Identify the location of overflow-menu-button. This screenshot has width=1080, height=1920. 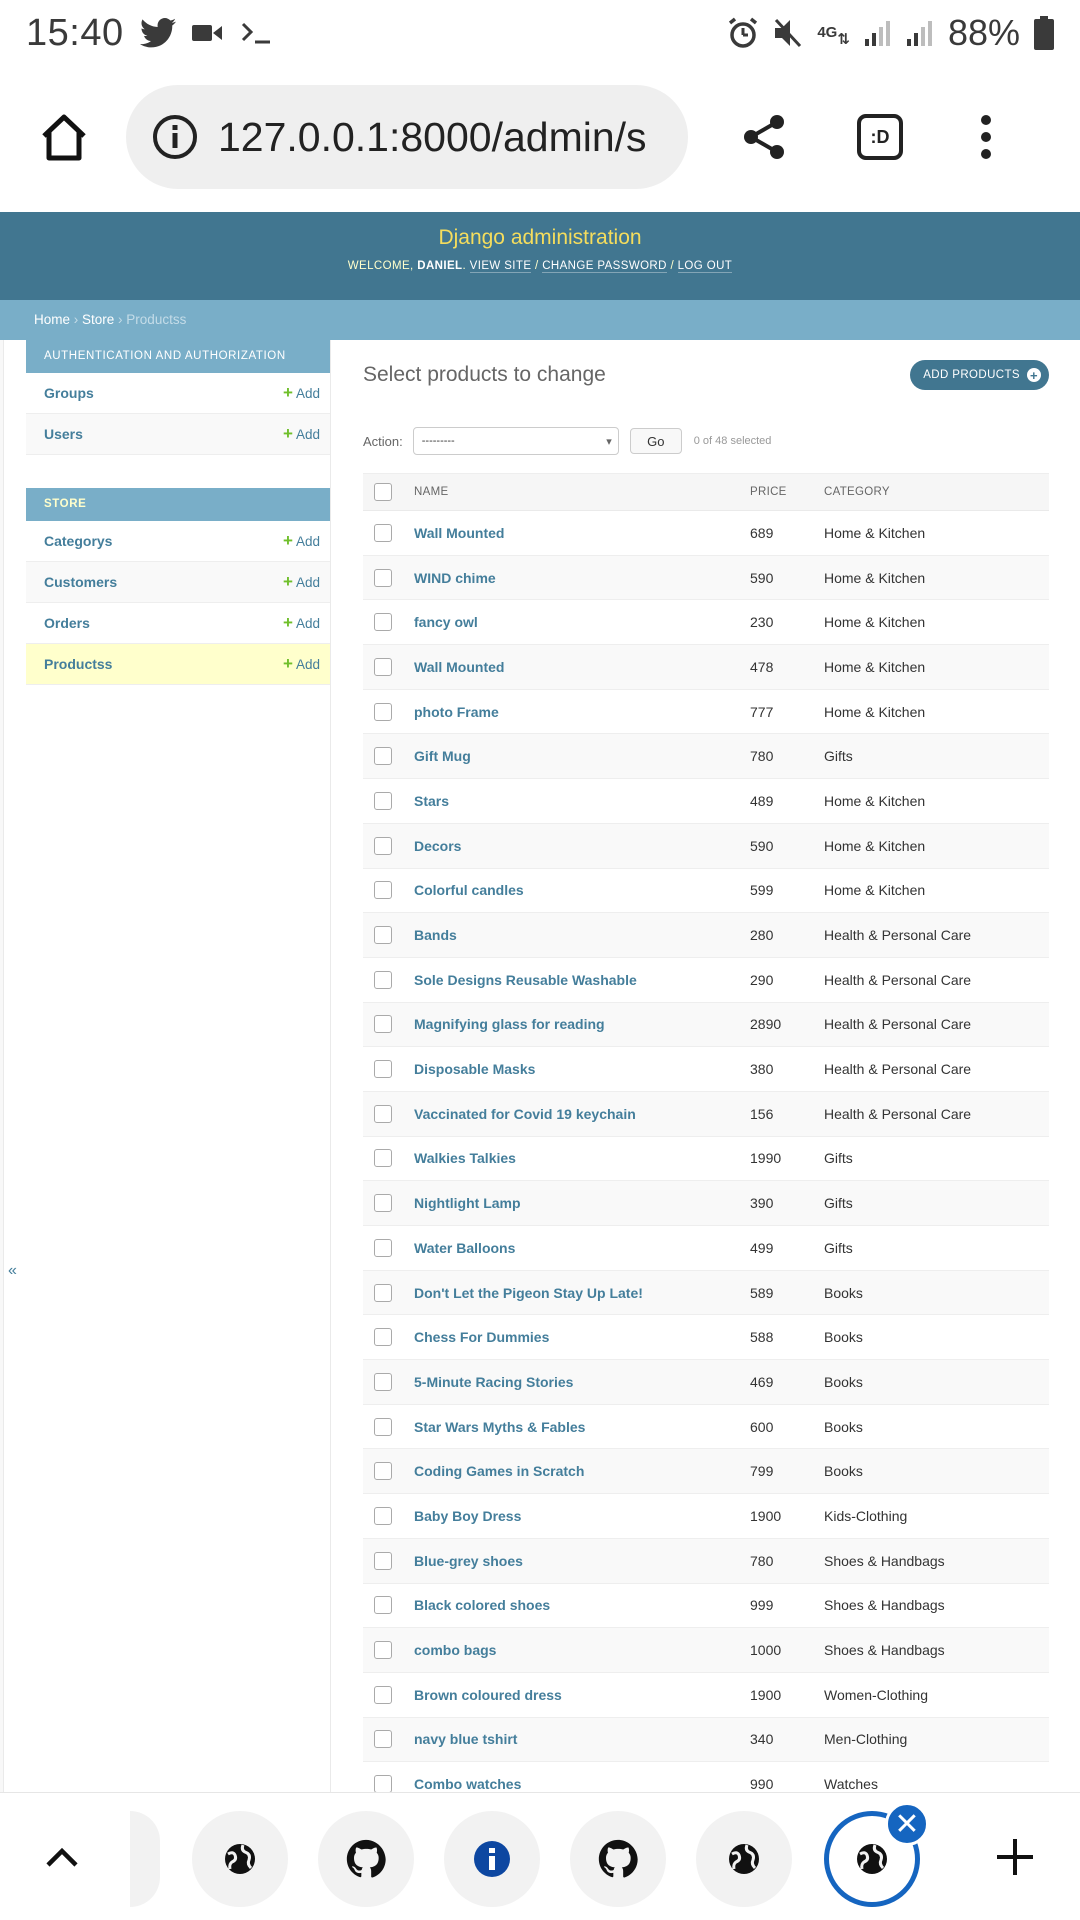
(986, 137).